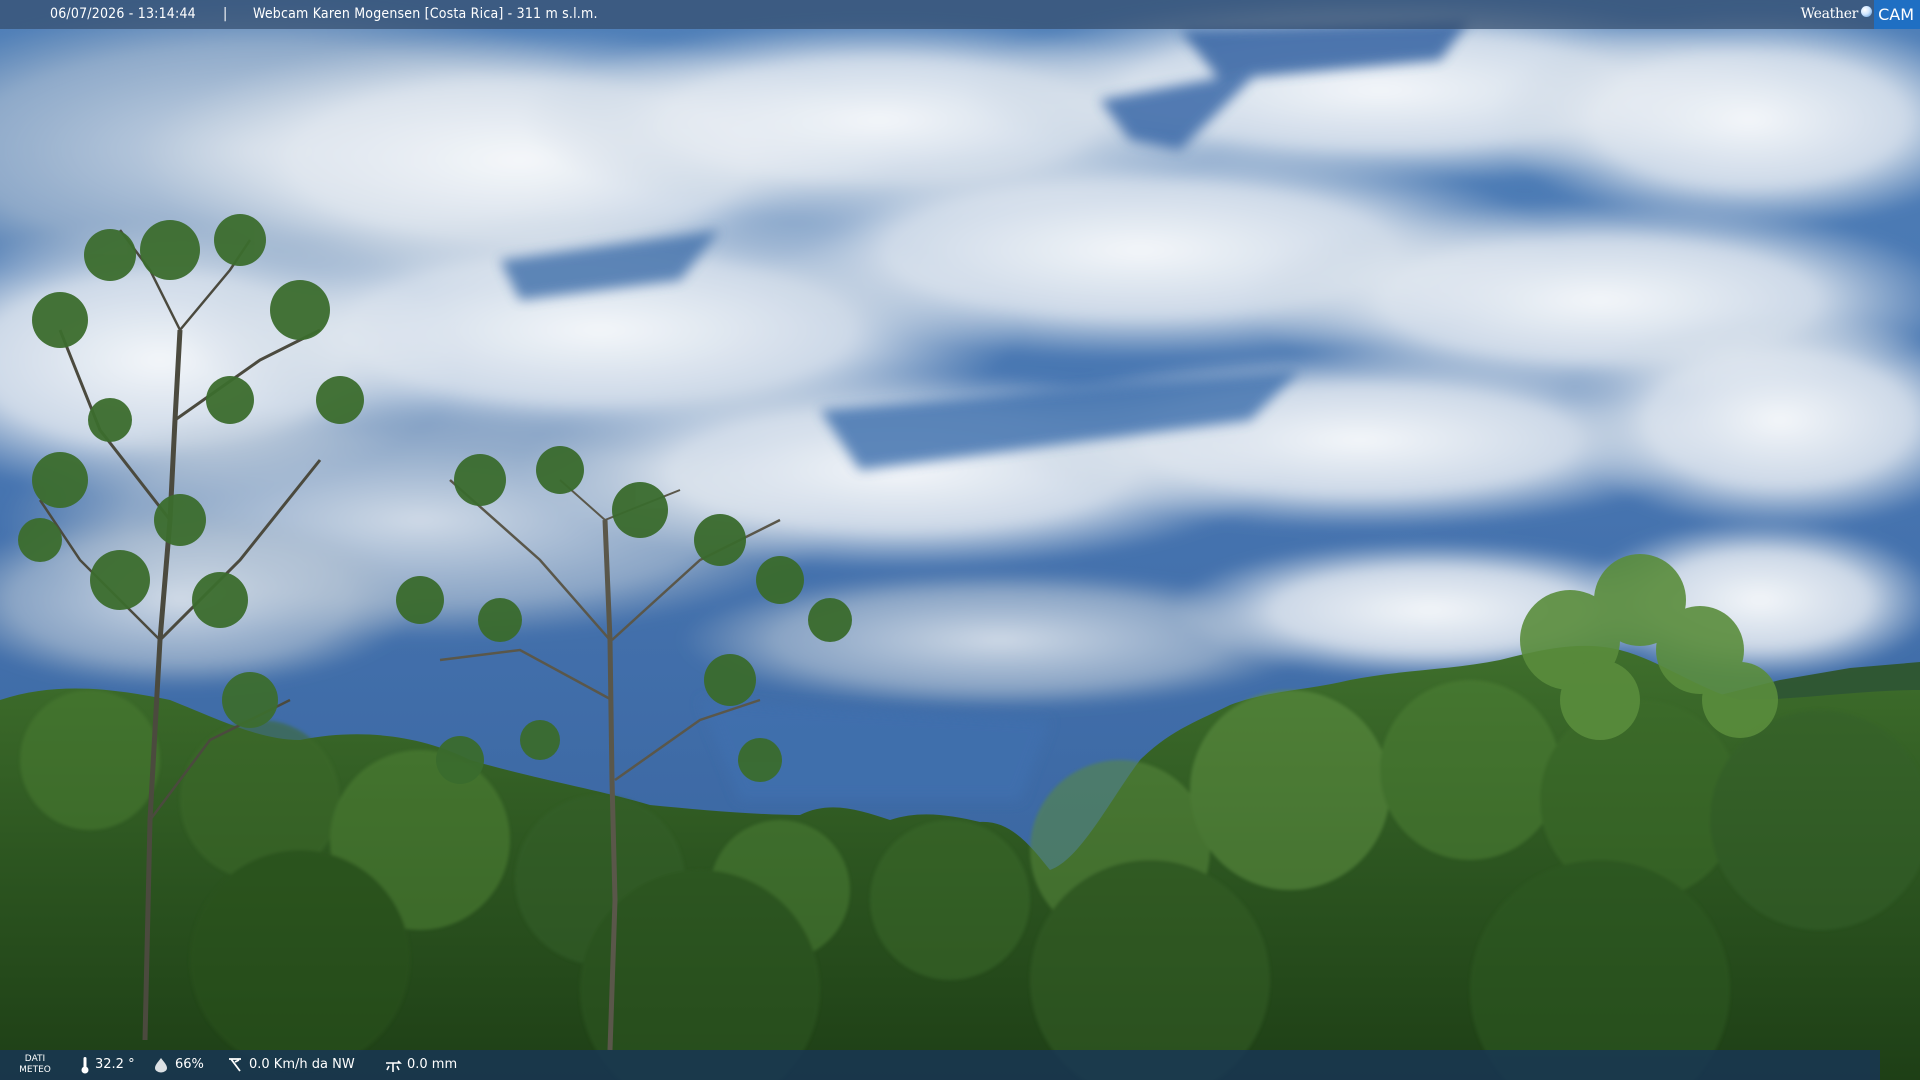 This screenshot has width=1920, height=1080. I want to click on rain-value: 0.0 mm, so click(432, 1064).